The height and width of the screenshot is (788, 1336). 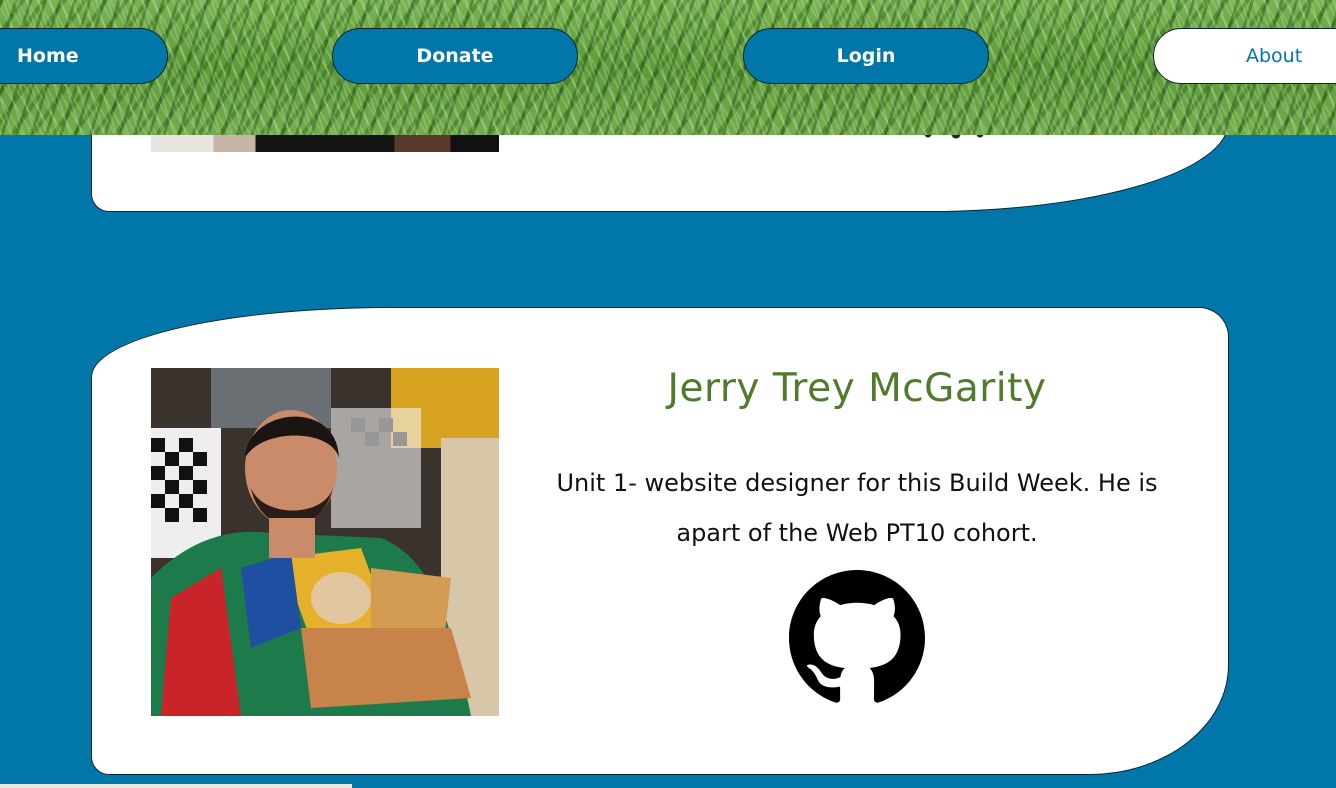 I want to click on nav-login-button: Login, so click(x=866, y=56).